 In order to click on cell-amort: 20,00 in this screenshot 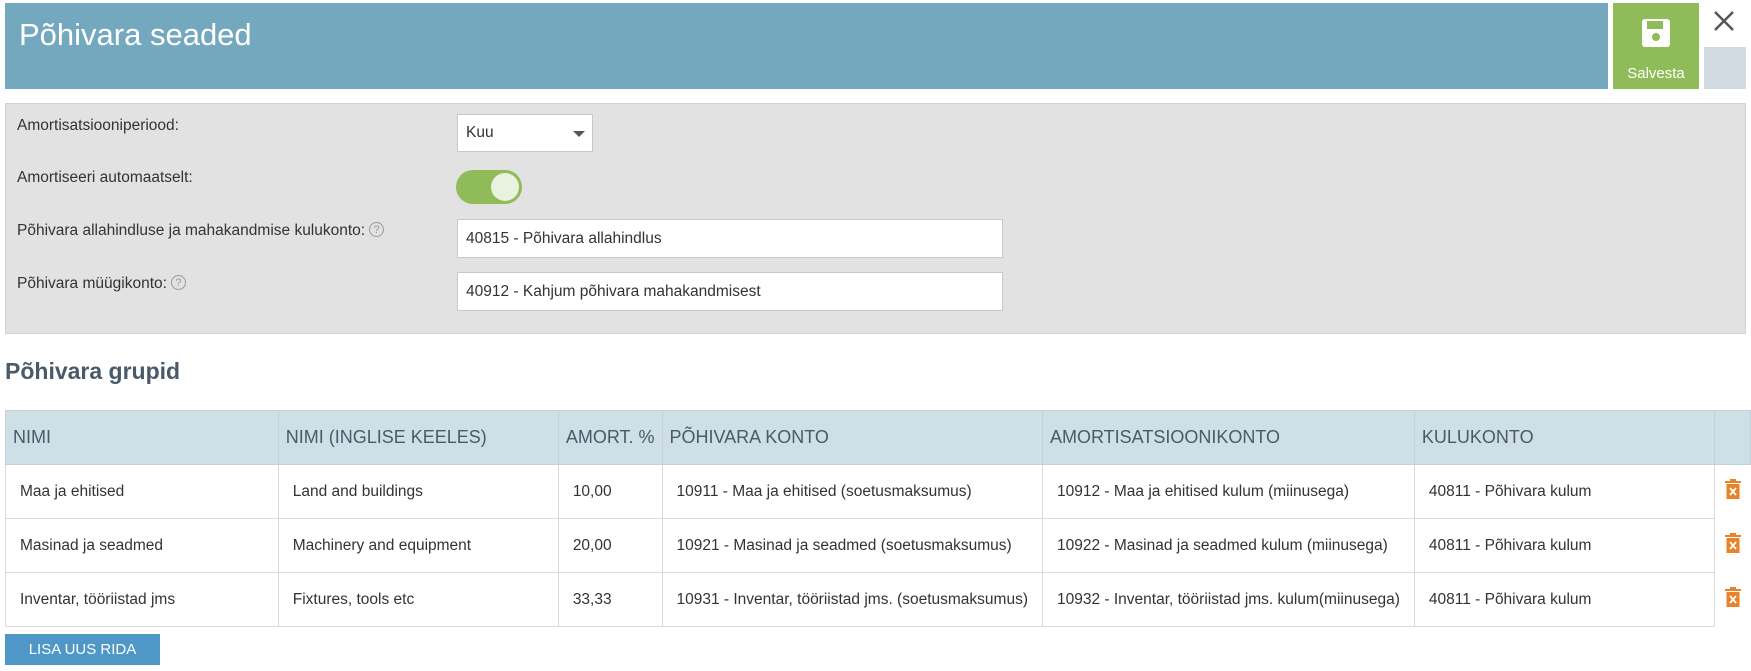, I will do `click(610, 545)`.